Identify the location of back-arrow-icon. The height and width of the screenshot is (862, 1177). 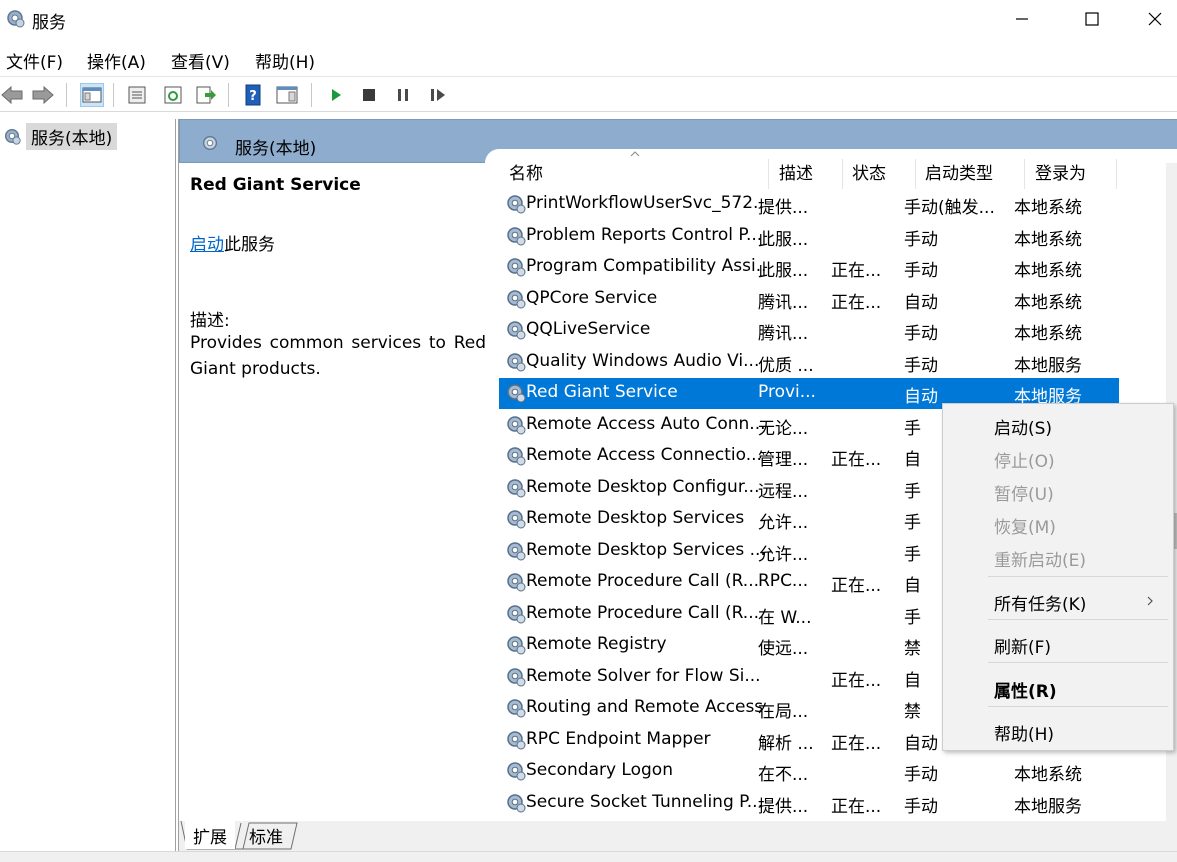
(12, 95).